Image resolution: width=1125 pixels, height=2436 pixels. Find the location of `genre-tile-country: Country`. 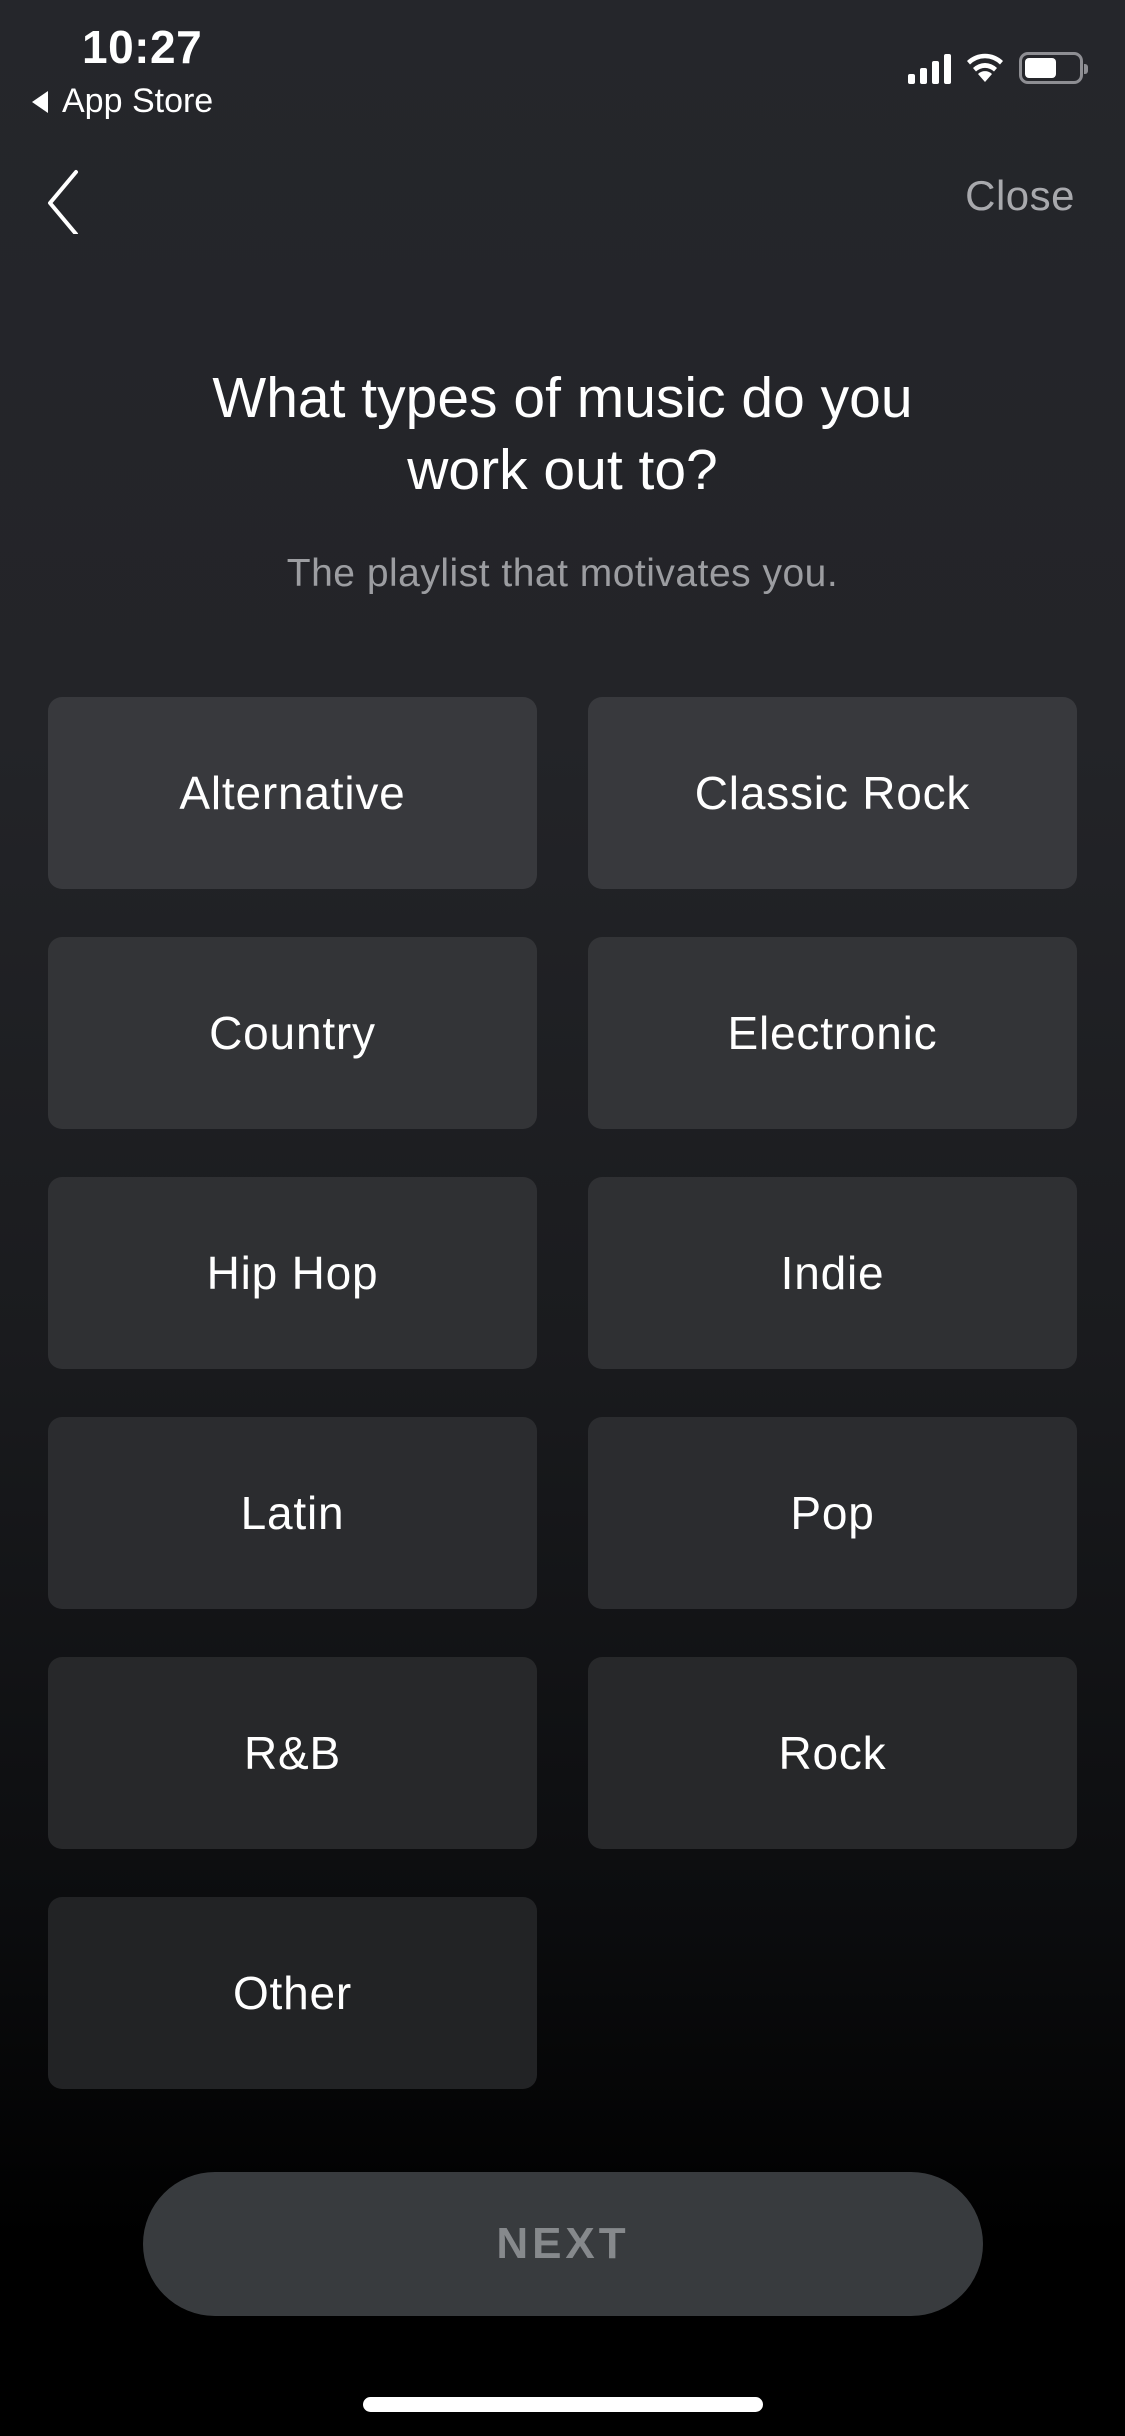

genre-tile-country: Country is located at coordinates (292, 1033).